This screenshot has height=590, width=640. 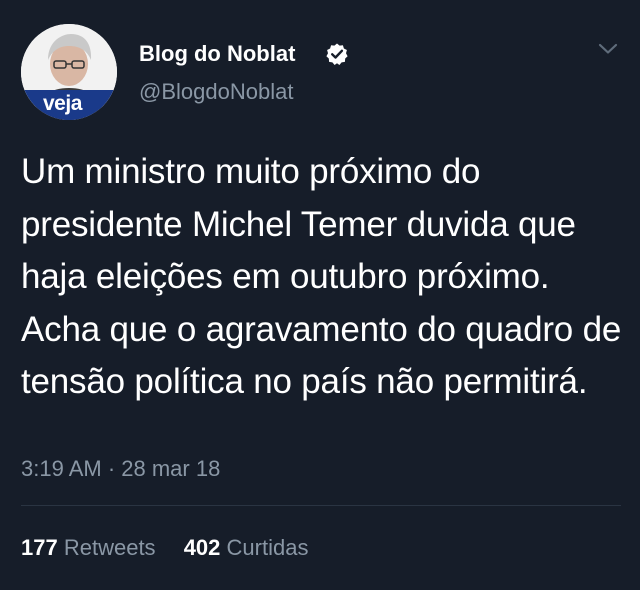 I want to click on user-handle: @BlogdoNoblat, so click(x=216, y=92).